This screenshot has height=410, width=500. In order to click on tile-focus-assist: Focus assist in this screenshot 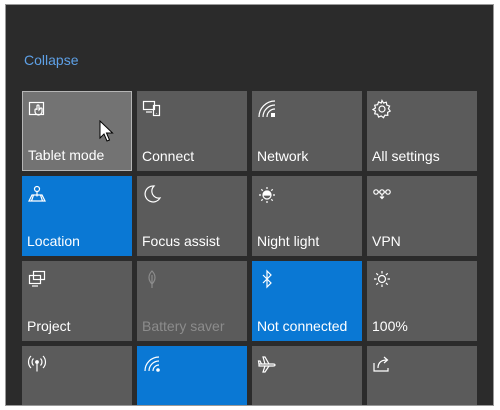, I will do `click(192, 216)`.